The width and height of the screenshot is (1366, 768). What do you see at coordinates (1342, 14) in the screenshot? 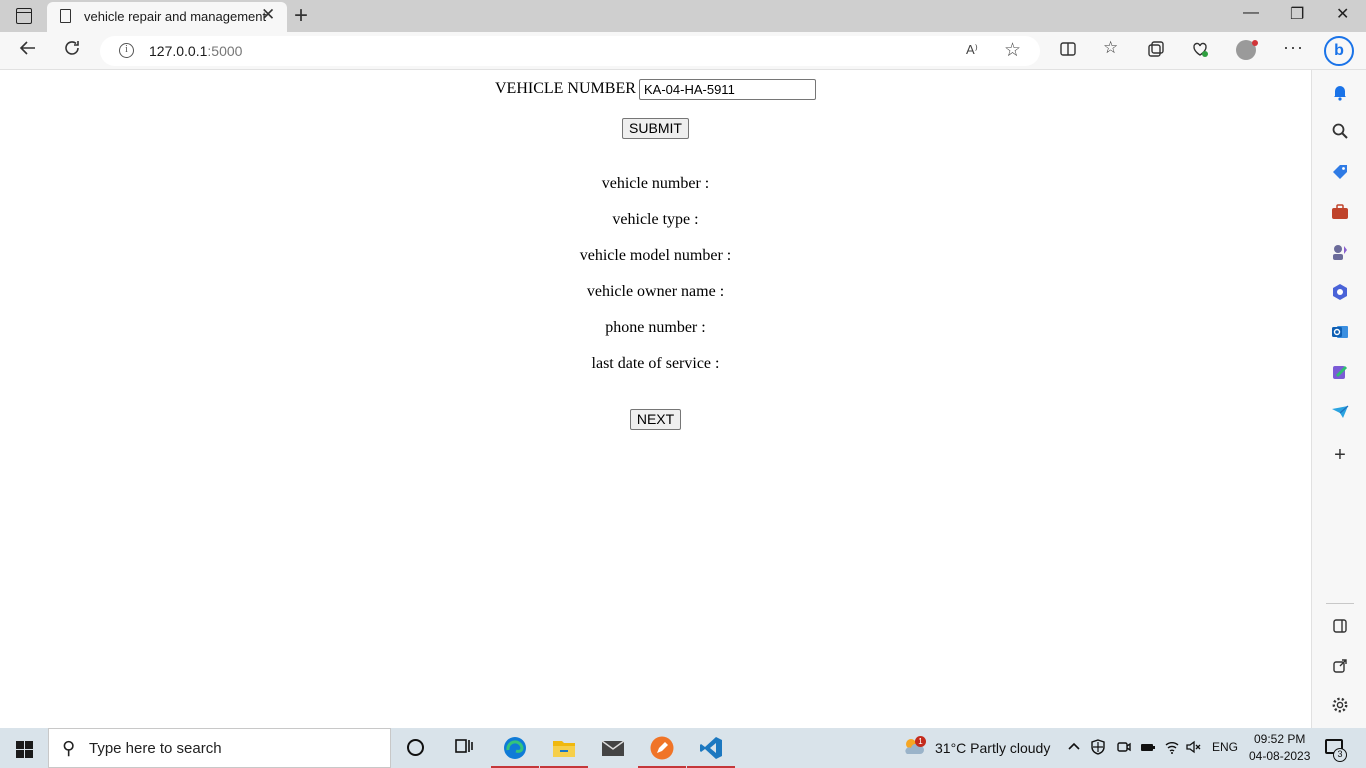
I see `close-window-button: ✕` at bounding box center [1342, 14].